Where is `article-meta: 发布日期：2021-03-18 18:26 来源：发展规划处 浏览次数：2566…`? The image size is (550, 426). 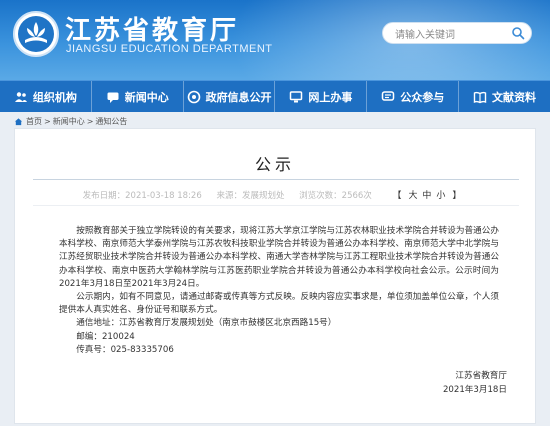
article-meta: 发布日期：2021-03-18 18:26 来源：发展规划处 浏览次数：2566… is located at coordinates (275, 194).